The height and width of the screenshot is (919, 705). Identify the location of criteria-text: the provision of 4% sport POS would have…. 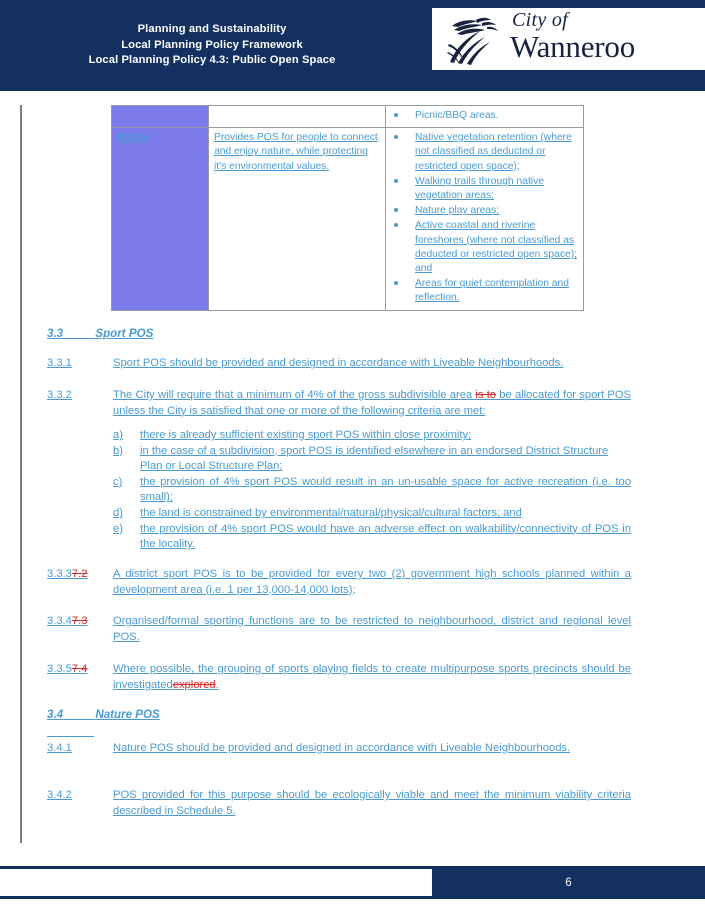
(385, 536).